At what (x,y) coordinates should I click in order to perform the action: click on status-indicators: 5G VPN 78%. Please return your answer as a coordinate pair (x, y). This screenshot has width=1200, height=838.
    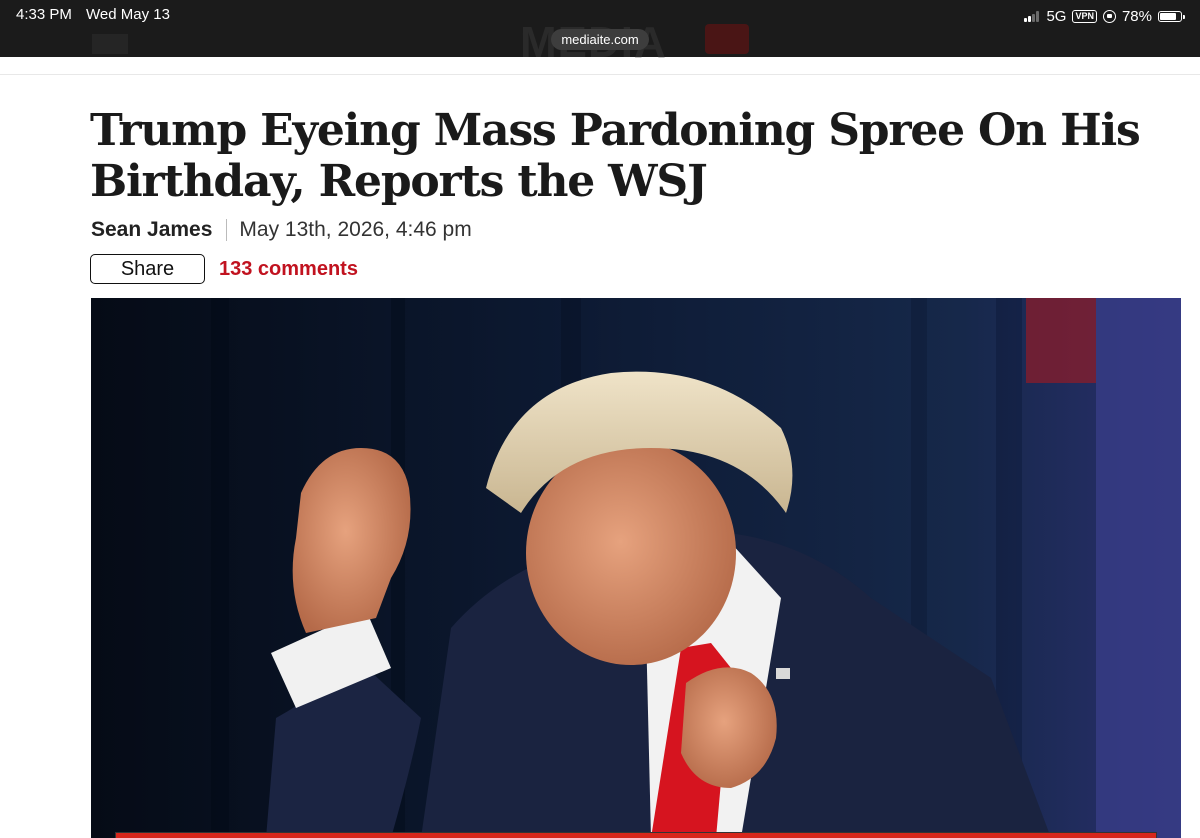
    Looking at the image, I should click on (1104, 16).